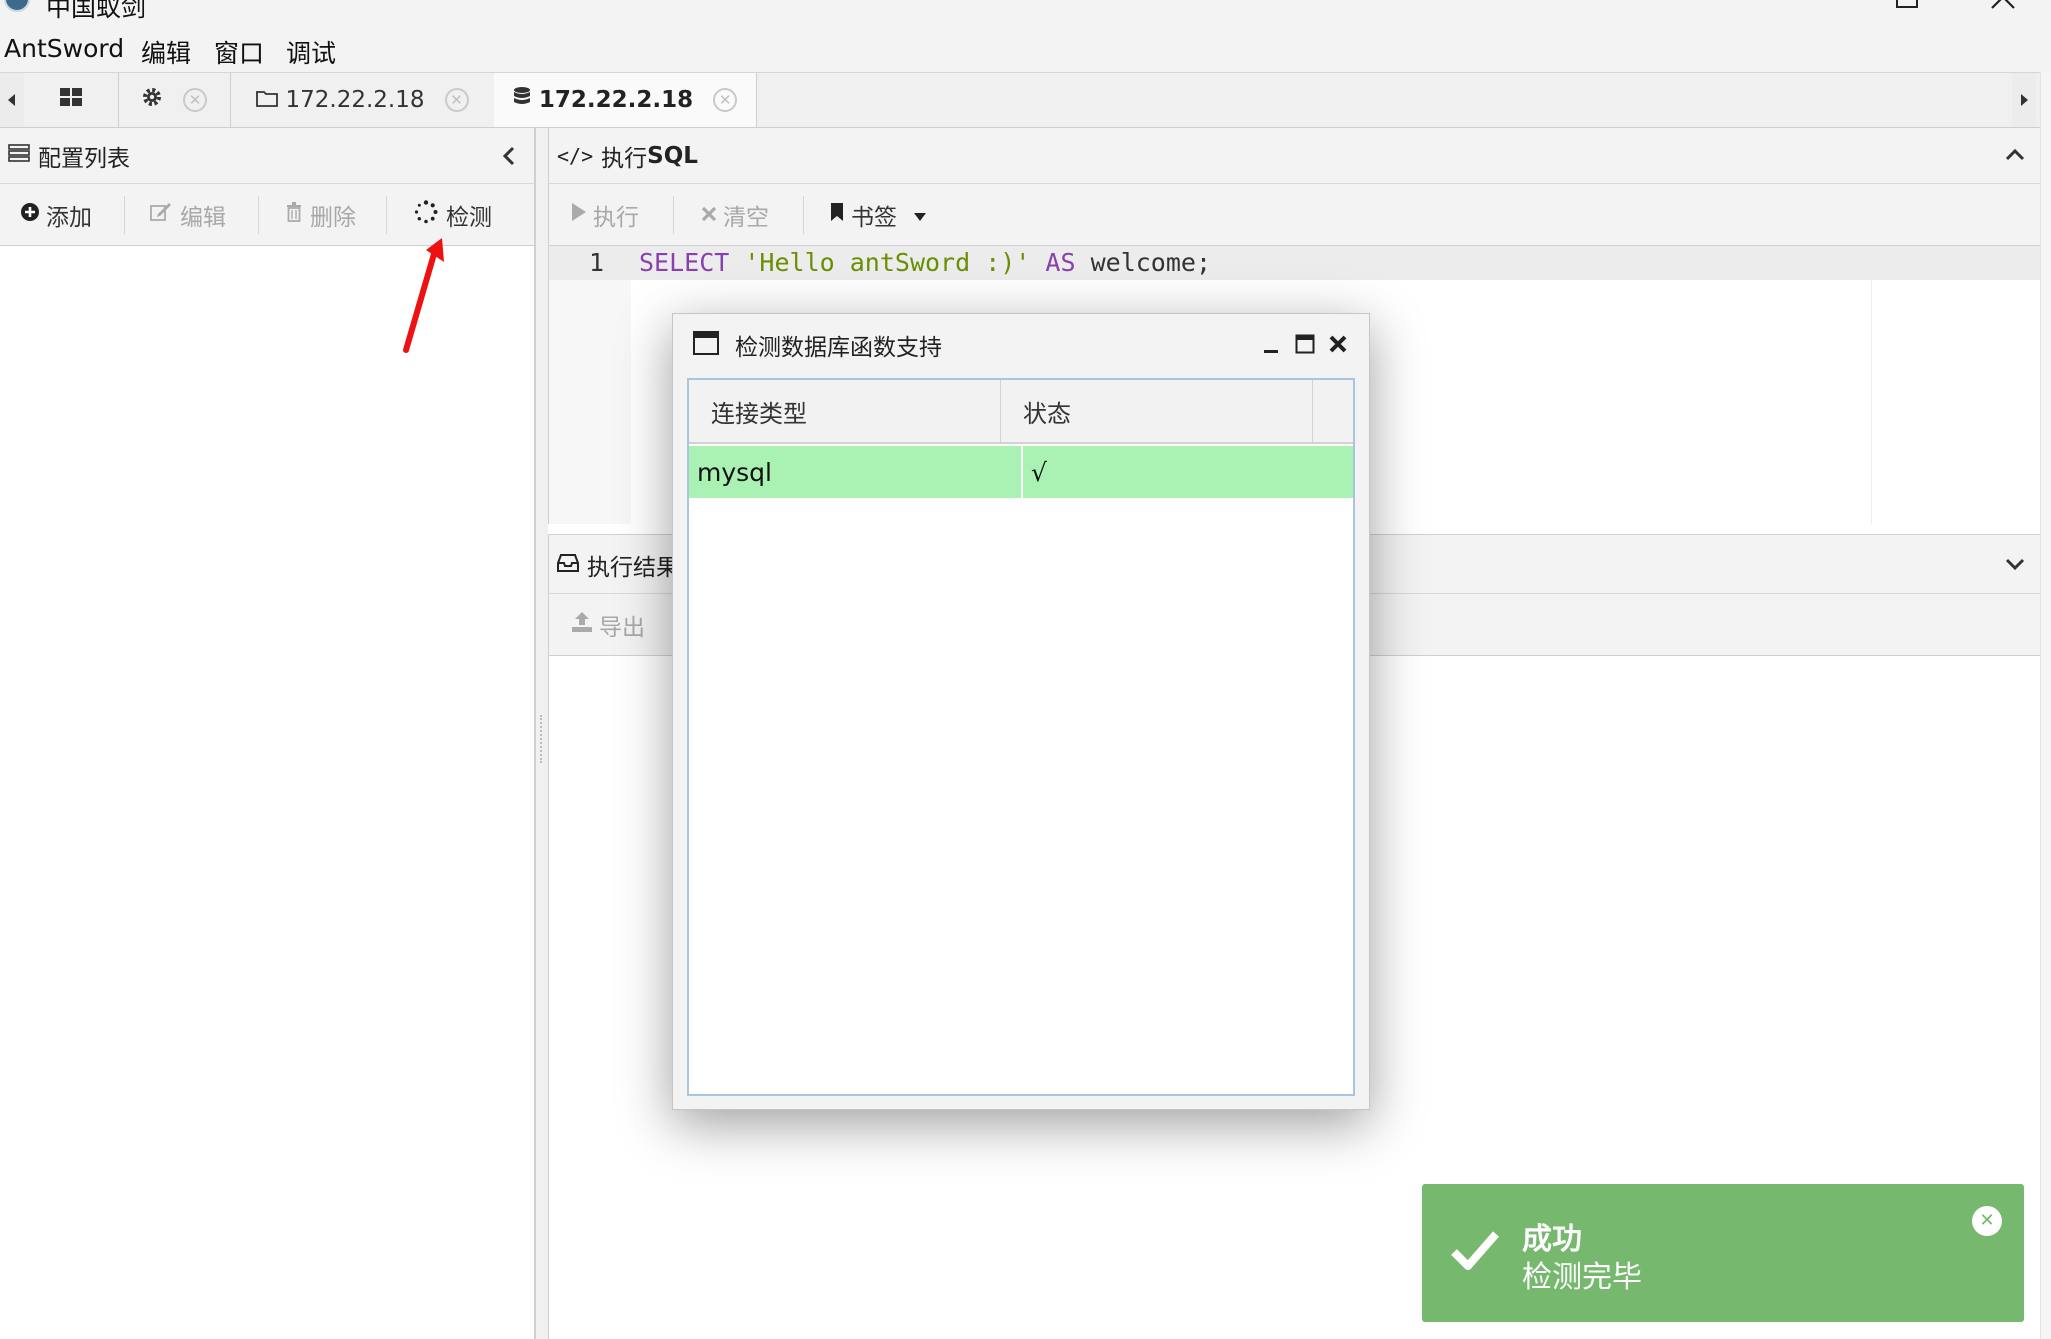 The height and width of the screenshot is (1339, 2051). Describe the element at coordinates (96, 11) in the screenshot. I see `window-title: 中国蚁剑` at that location.